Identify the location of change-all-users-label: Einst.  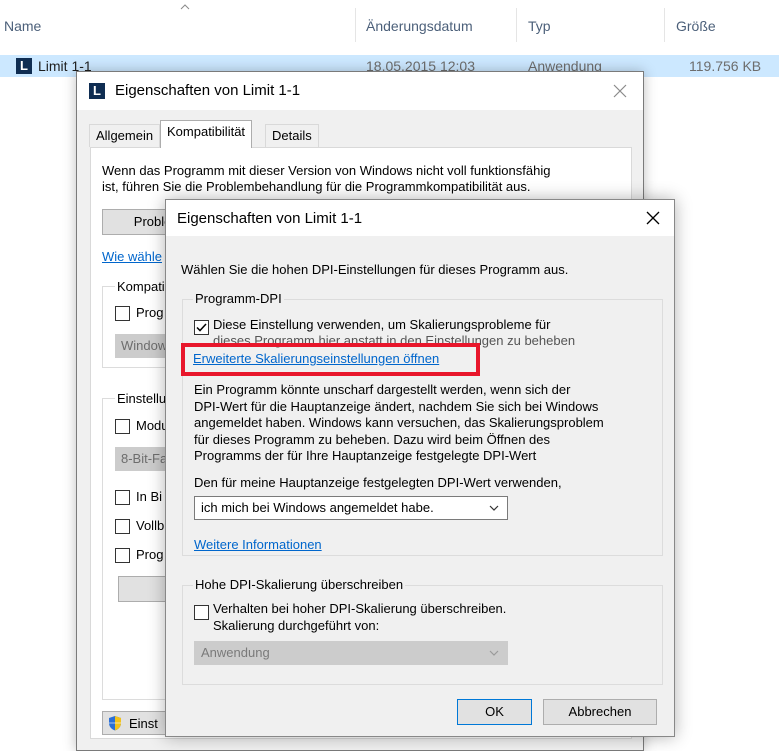
(143, 723).